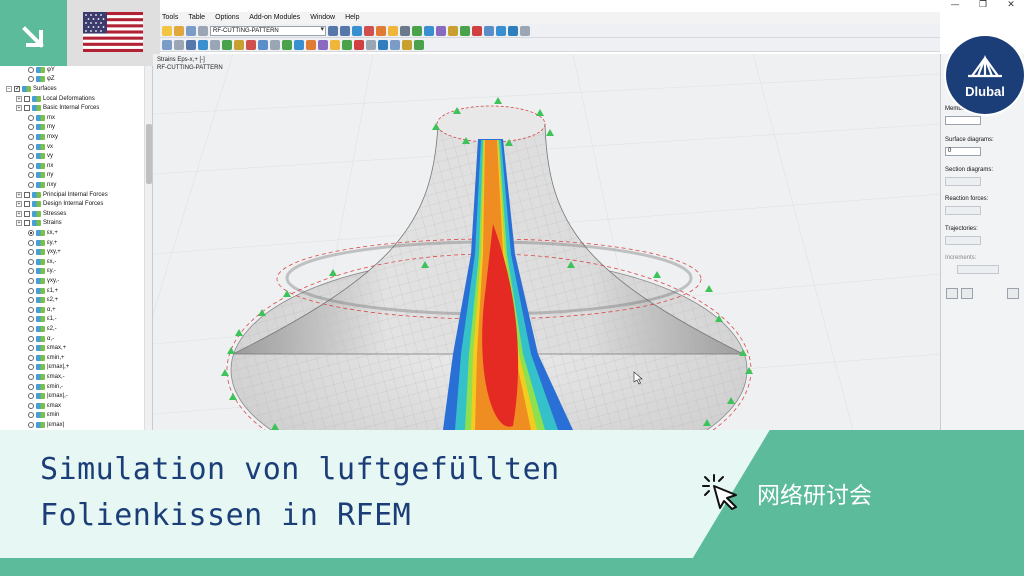 Image resolution: width=1024 pixels, height=576 pixels. What do you see at coordinates (196, 18) in the screenshot?
I see `menu-table: Table` at bounding box center [196, 18].